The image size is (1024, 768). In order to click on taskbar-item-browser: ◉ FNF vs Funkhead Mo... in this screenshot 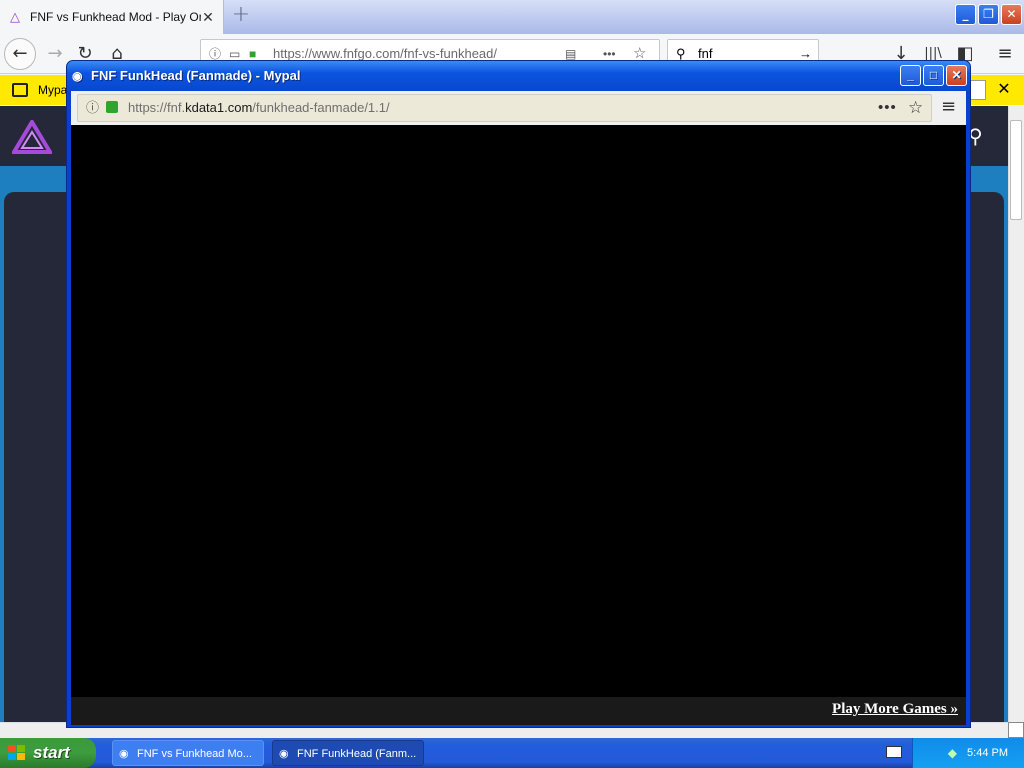, I will do `click(188, 753)`.